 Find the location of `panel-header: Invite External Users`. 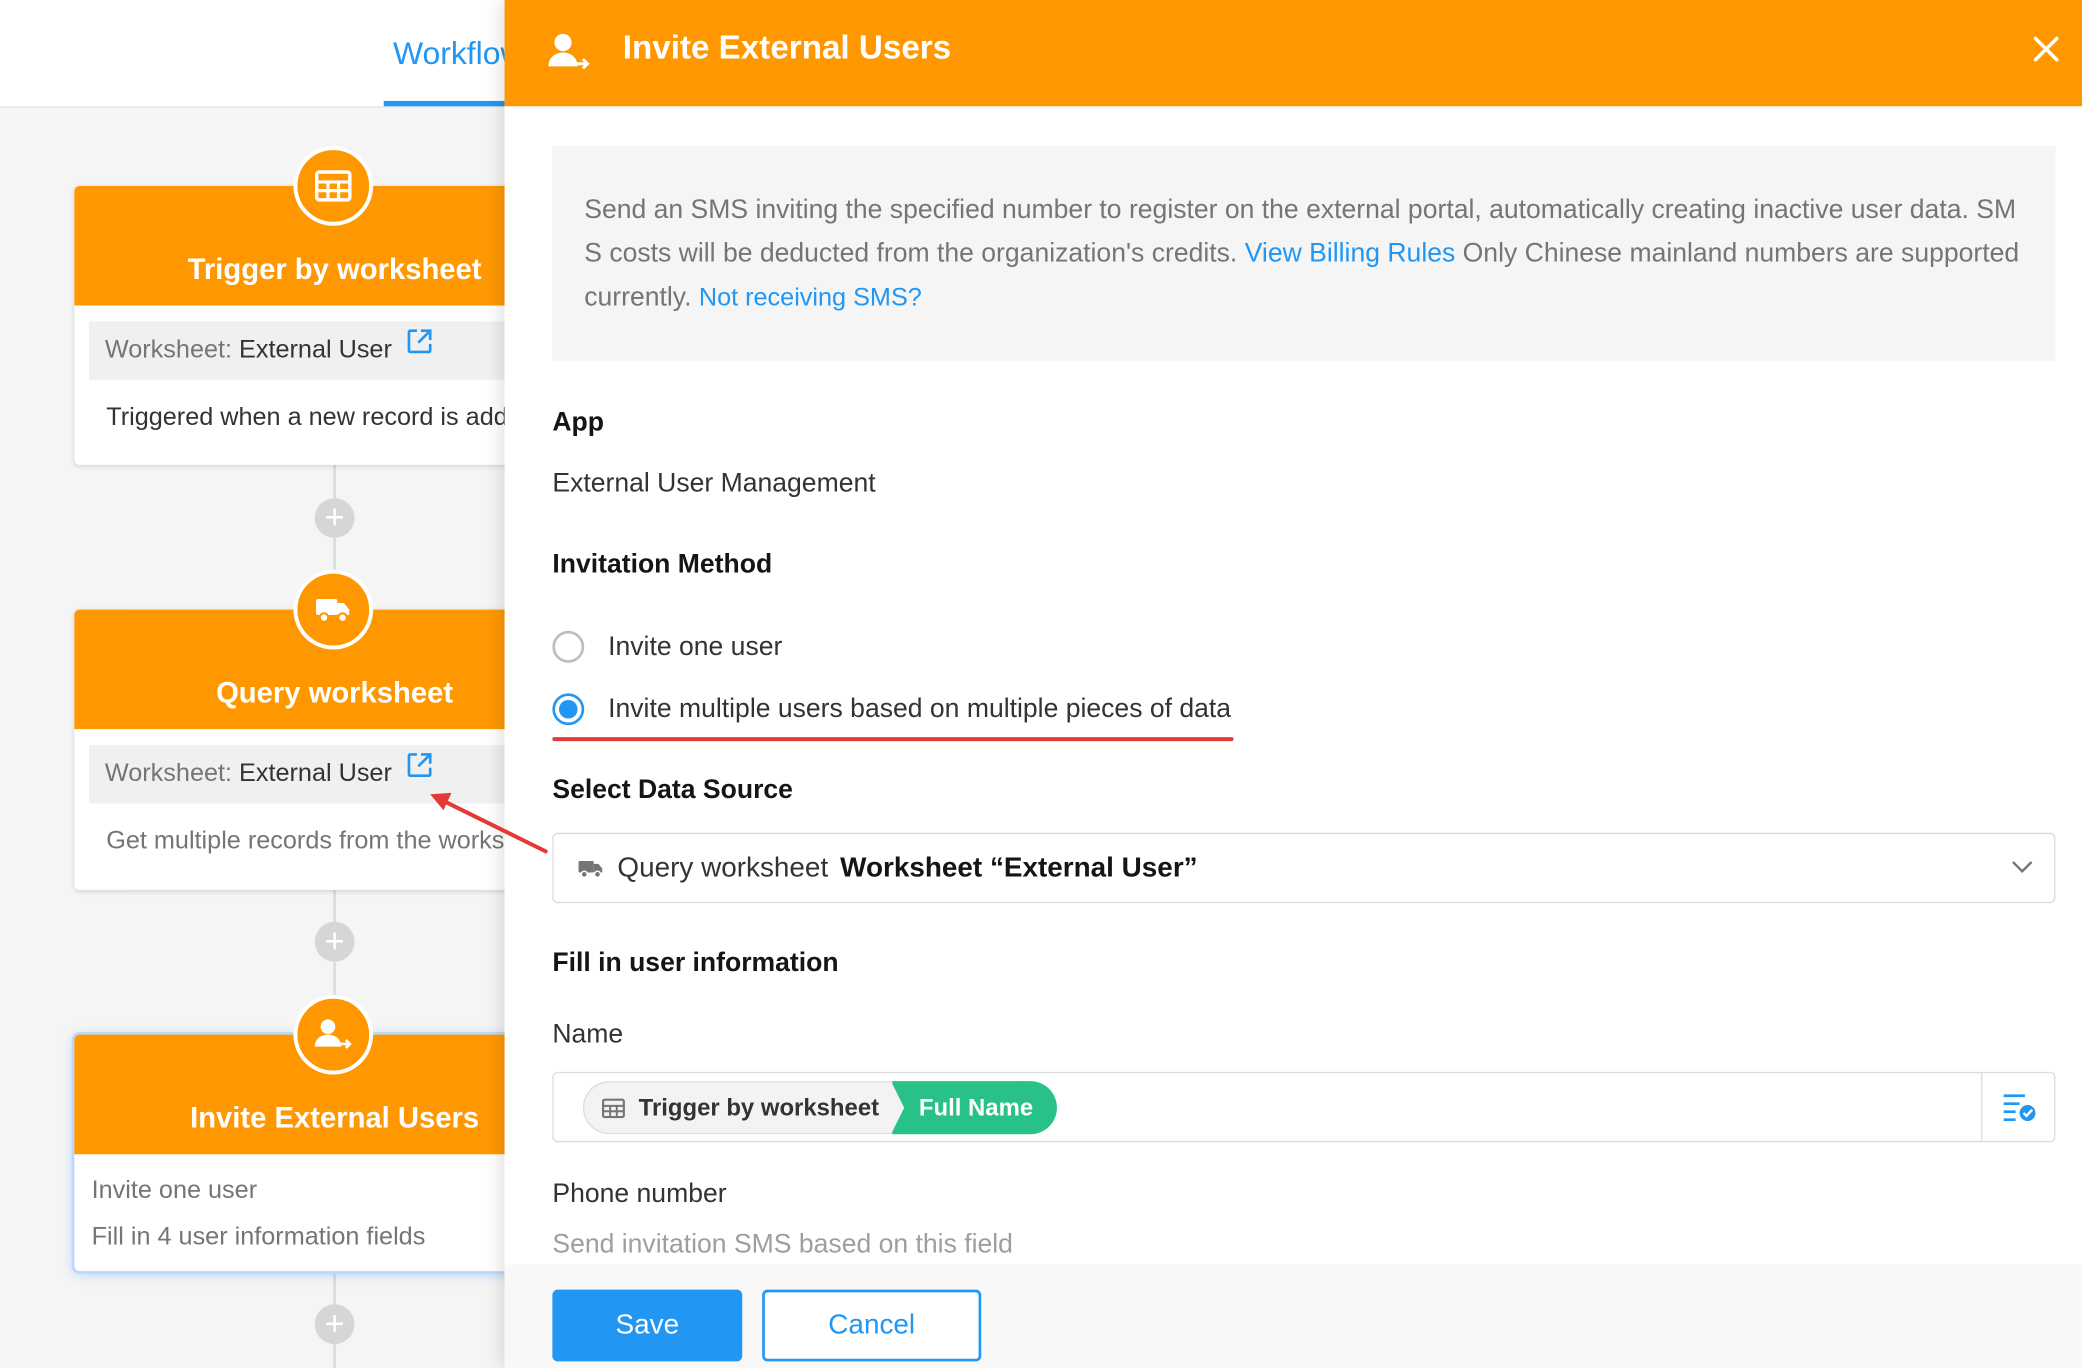

panel-header: Invite External Users is located at coordinates (1293, 53).